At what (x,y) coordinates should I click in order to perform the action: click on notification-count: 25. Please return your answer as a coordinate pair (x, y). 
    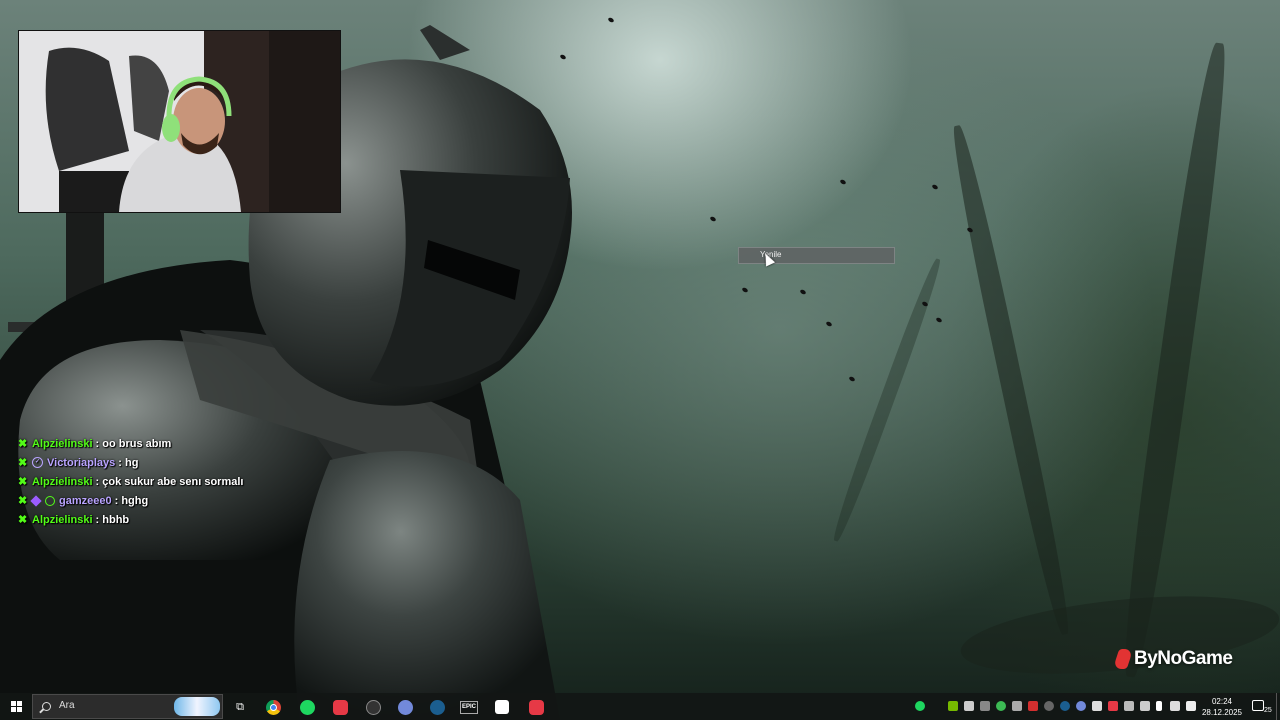
    Looking at the image, I should click on (1268, 710).